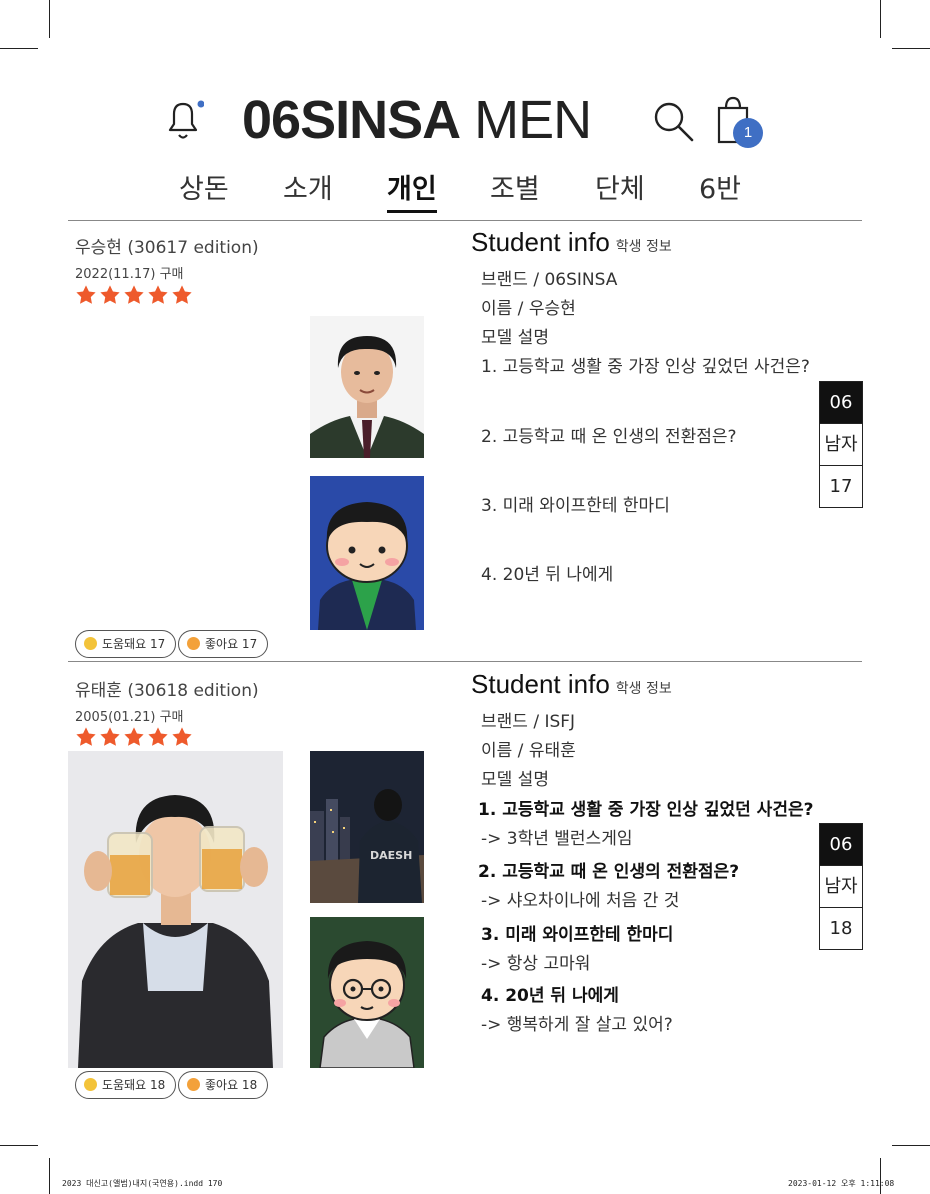 Image resolution: width=930 pixels, height=1194 pixels. Describe the element at coordinates (412, 191) in the screenshot. I see `nav-item-individual: 개인` at that location.